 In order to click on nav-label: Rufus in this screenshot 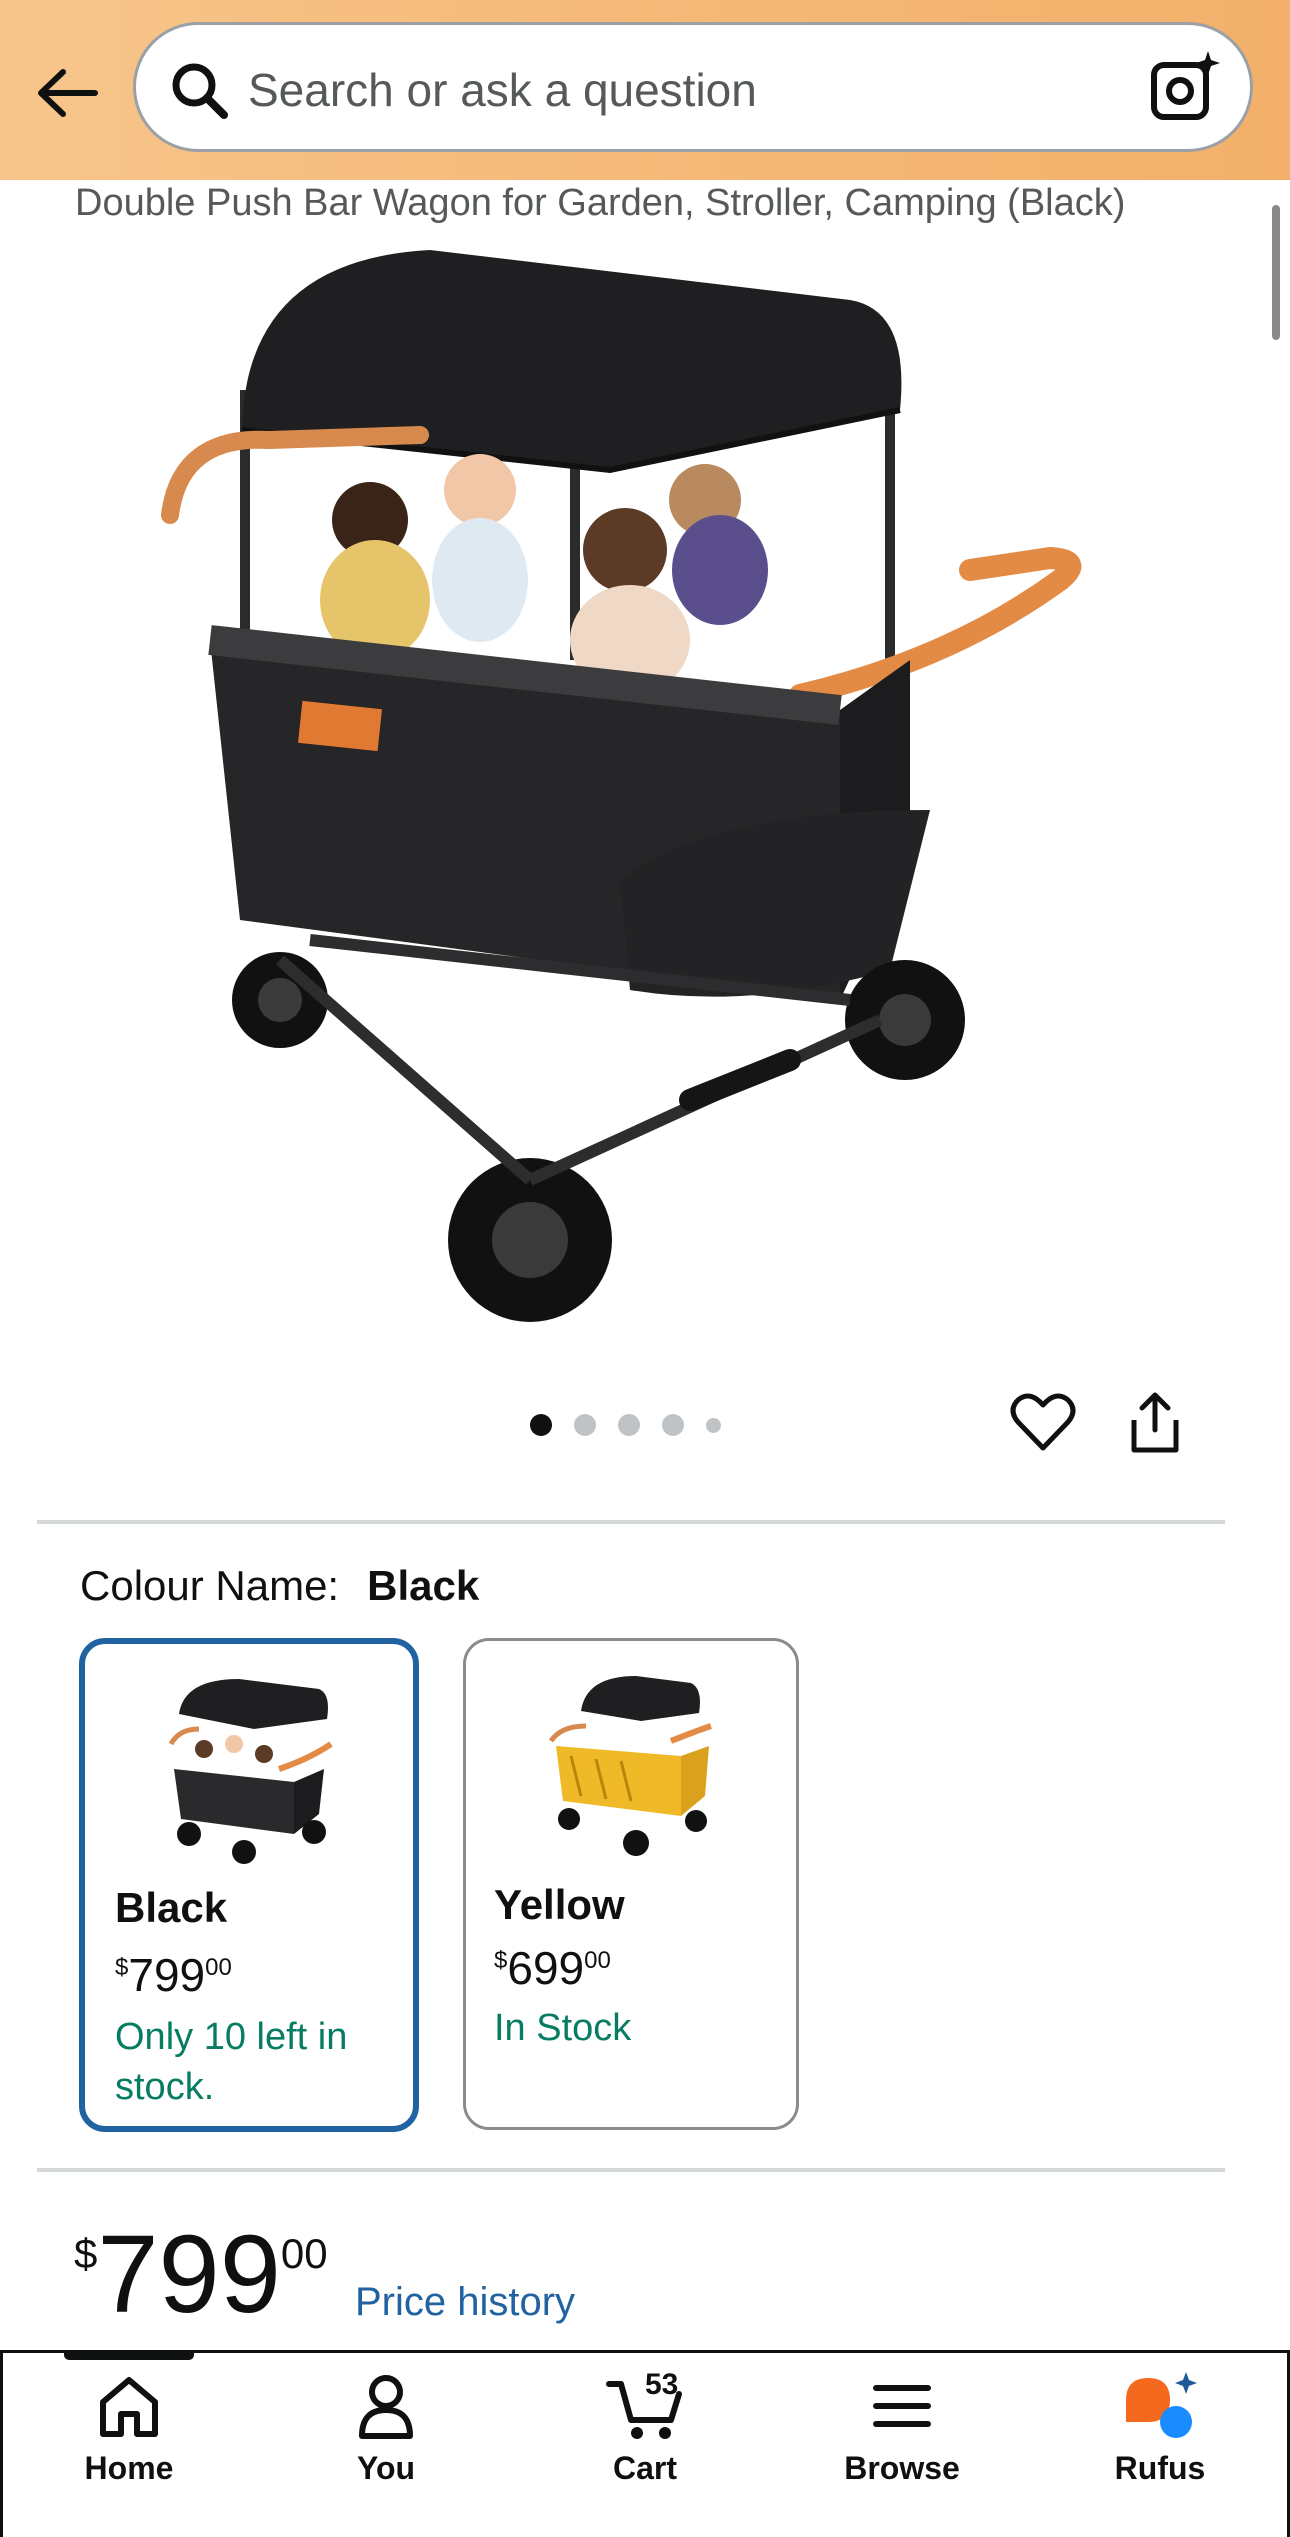, I will do `click(1160, 2468)`.